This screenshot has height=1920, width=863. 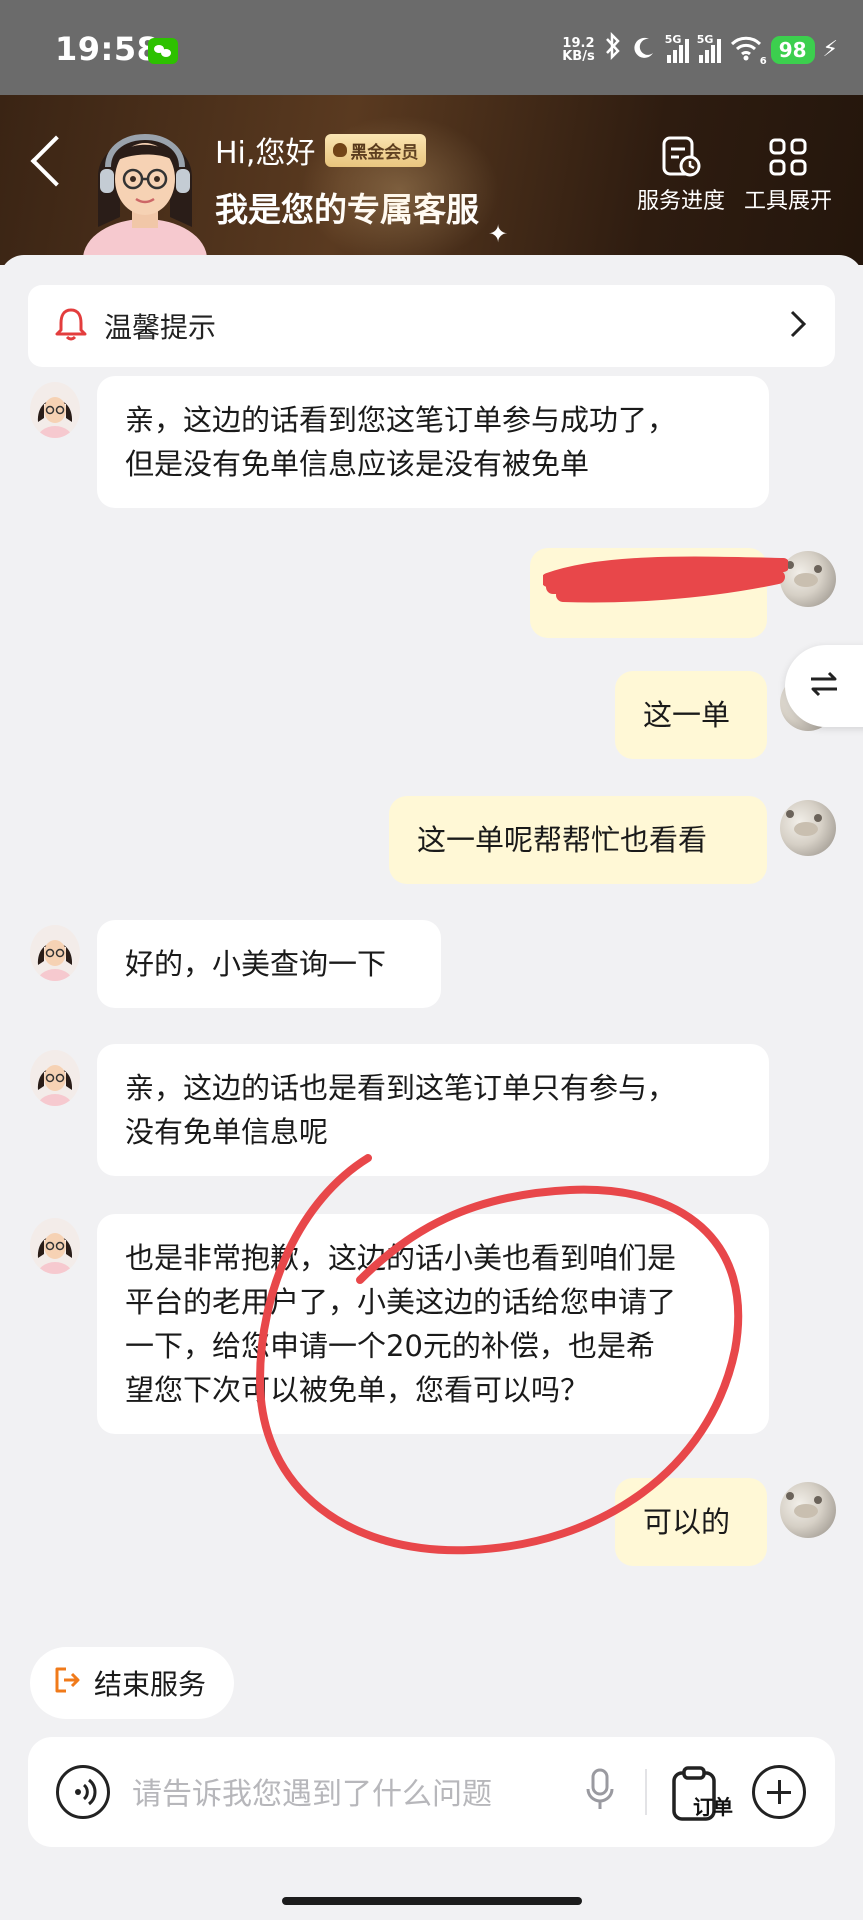 I want to click on microphone-icon, so click(x=600, y=1792).